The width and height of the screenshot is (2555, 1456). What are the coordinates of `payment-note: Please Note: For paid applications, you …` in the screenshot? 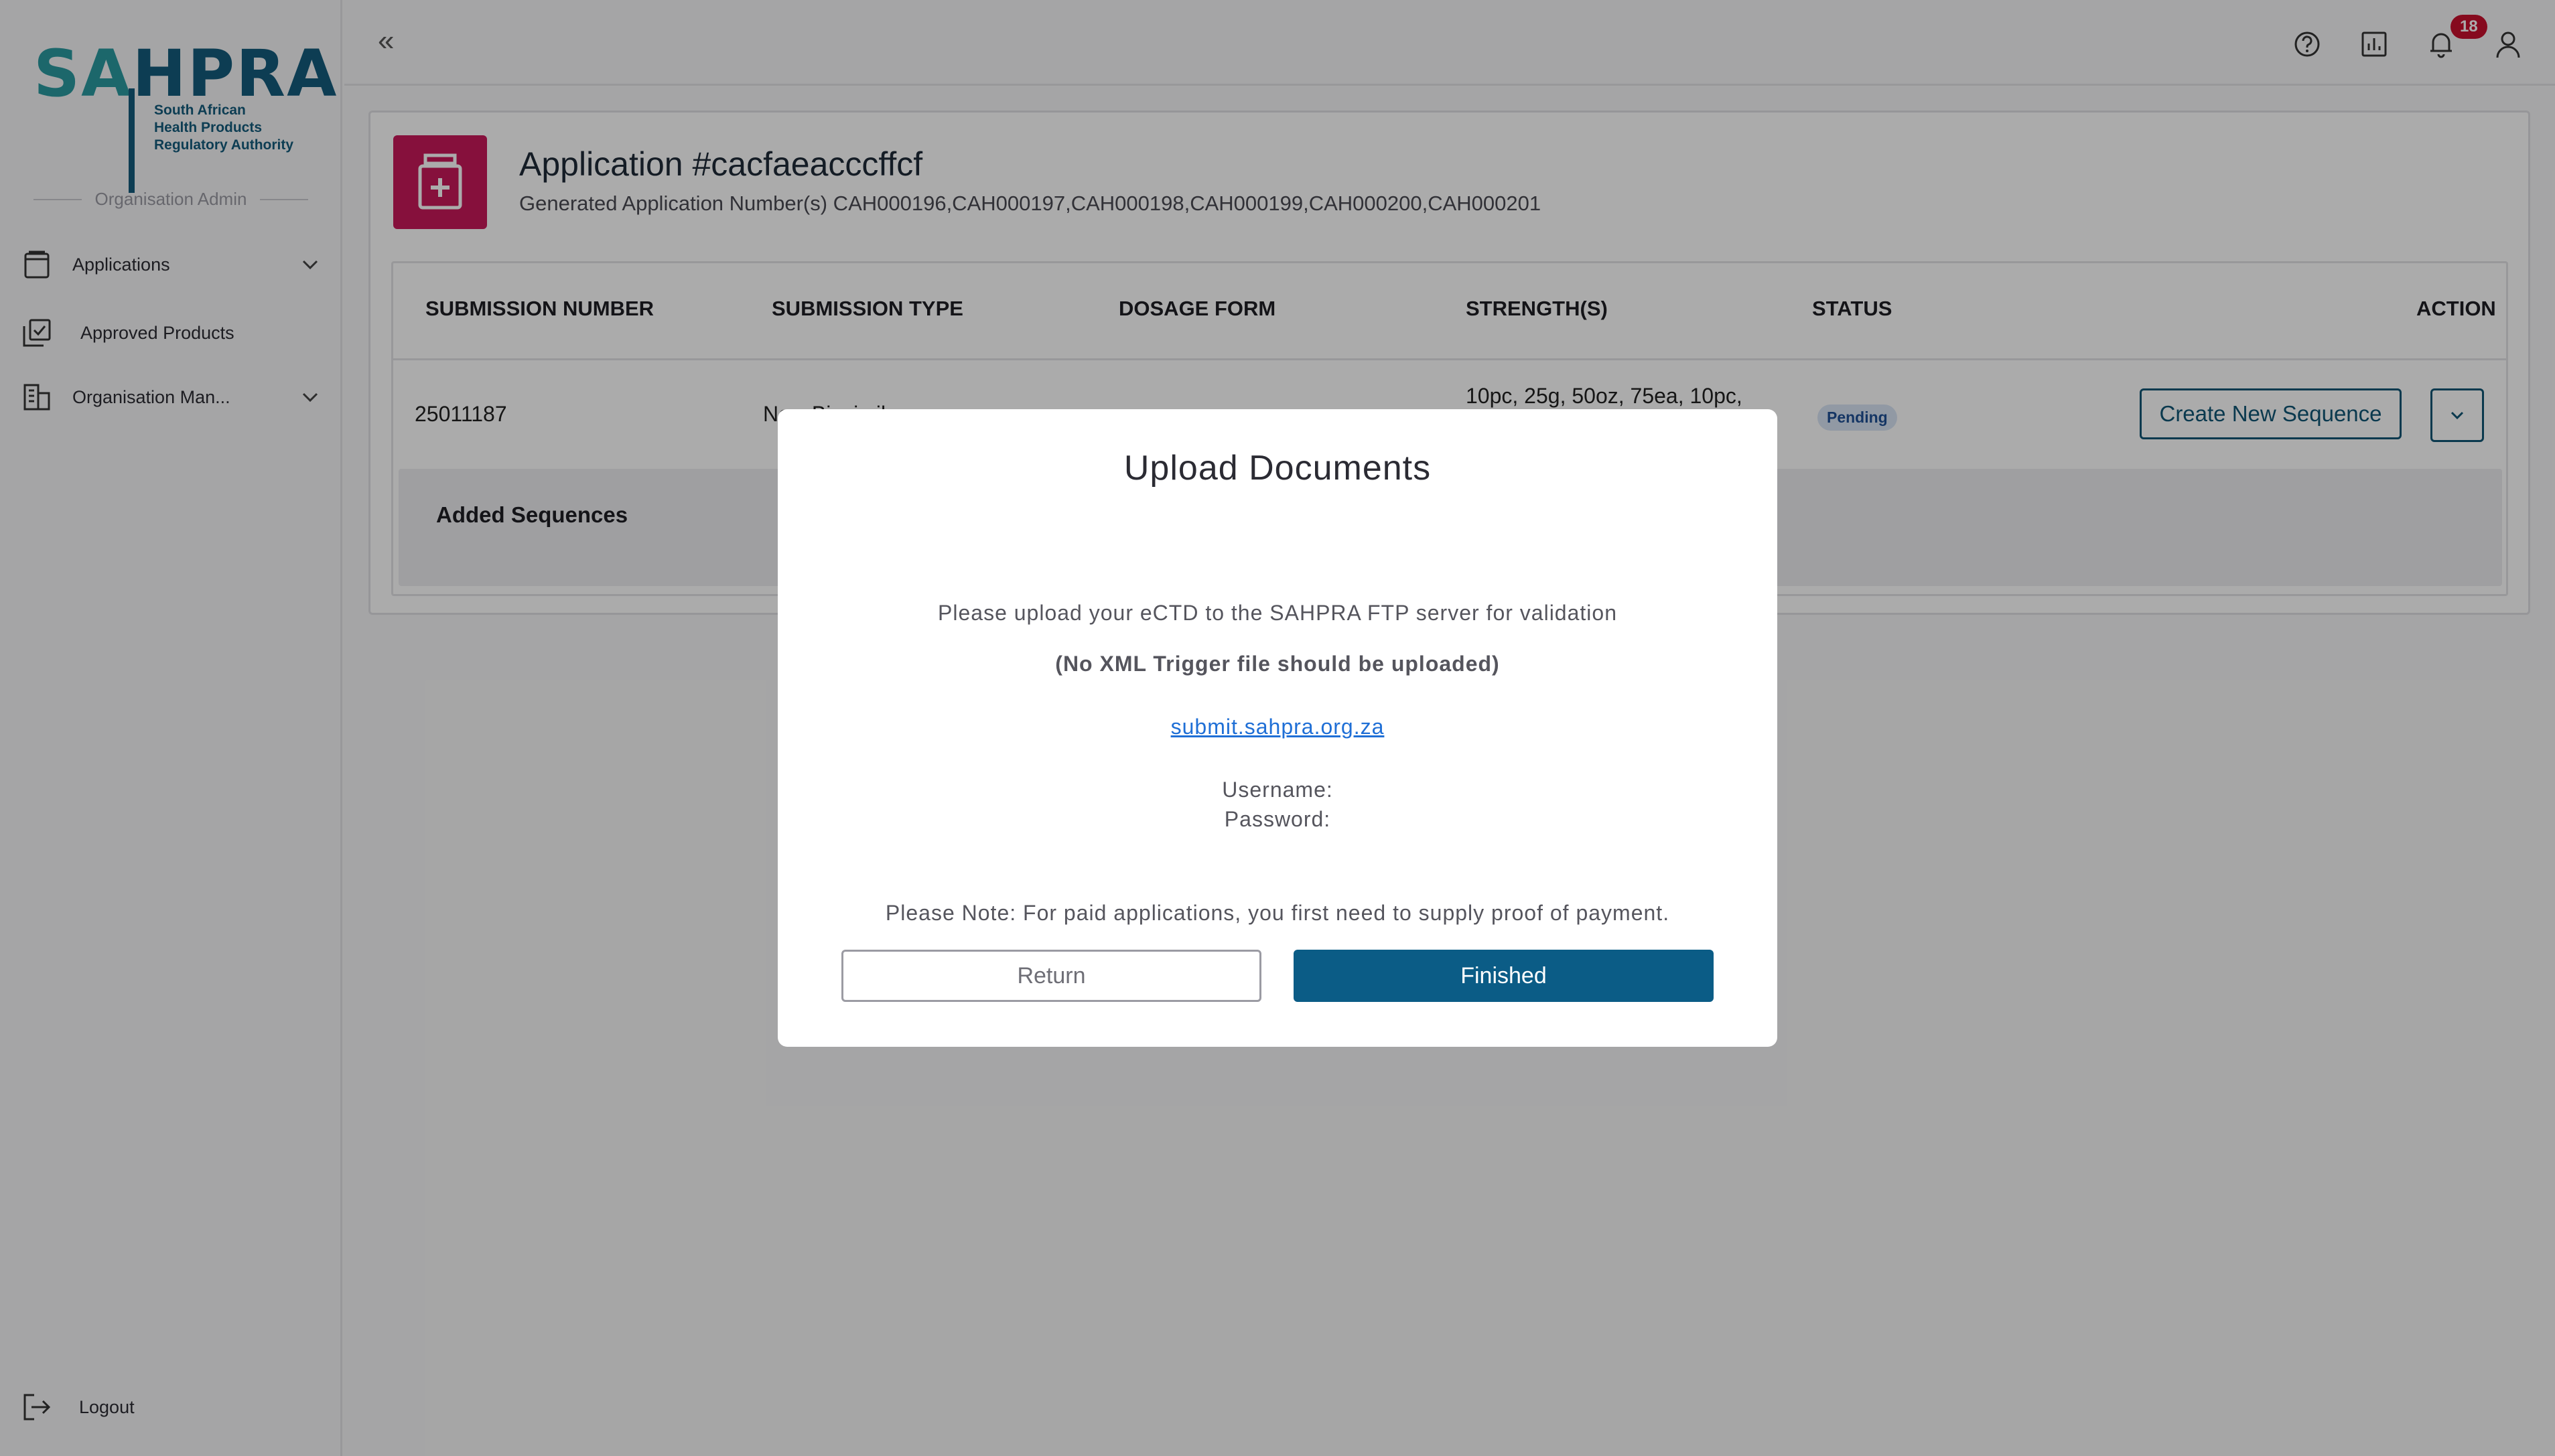 It's located at (1277, 913).